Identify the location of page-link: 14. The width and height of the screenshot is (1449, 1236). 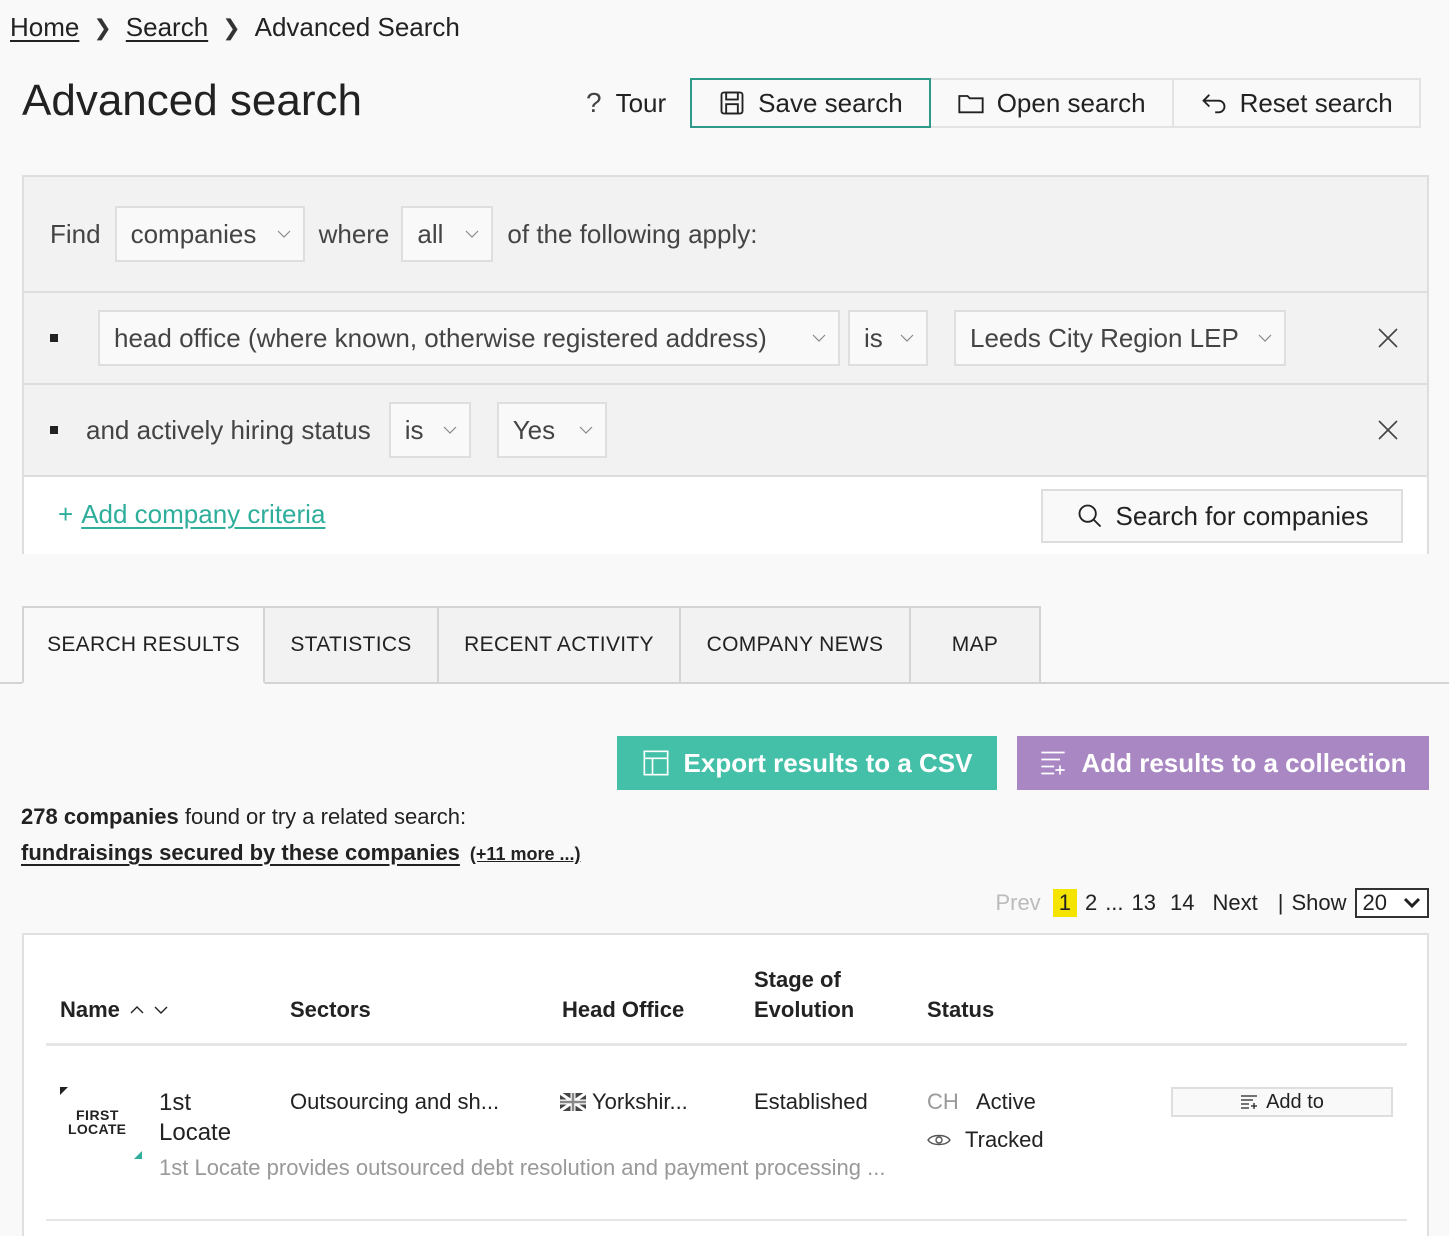
(1182, 903).